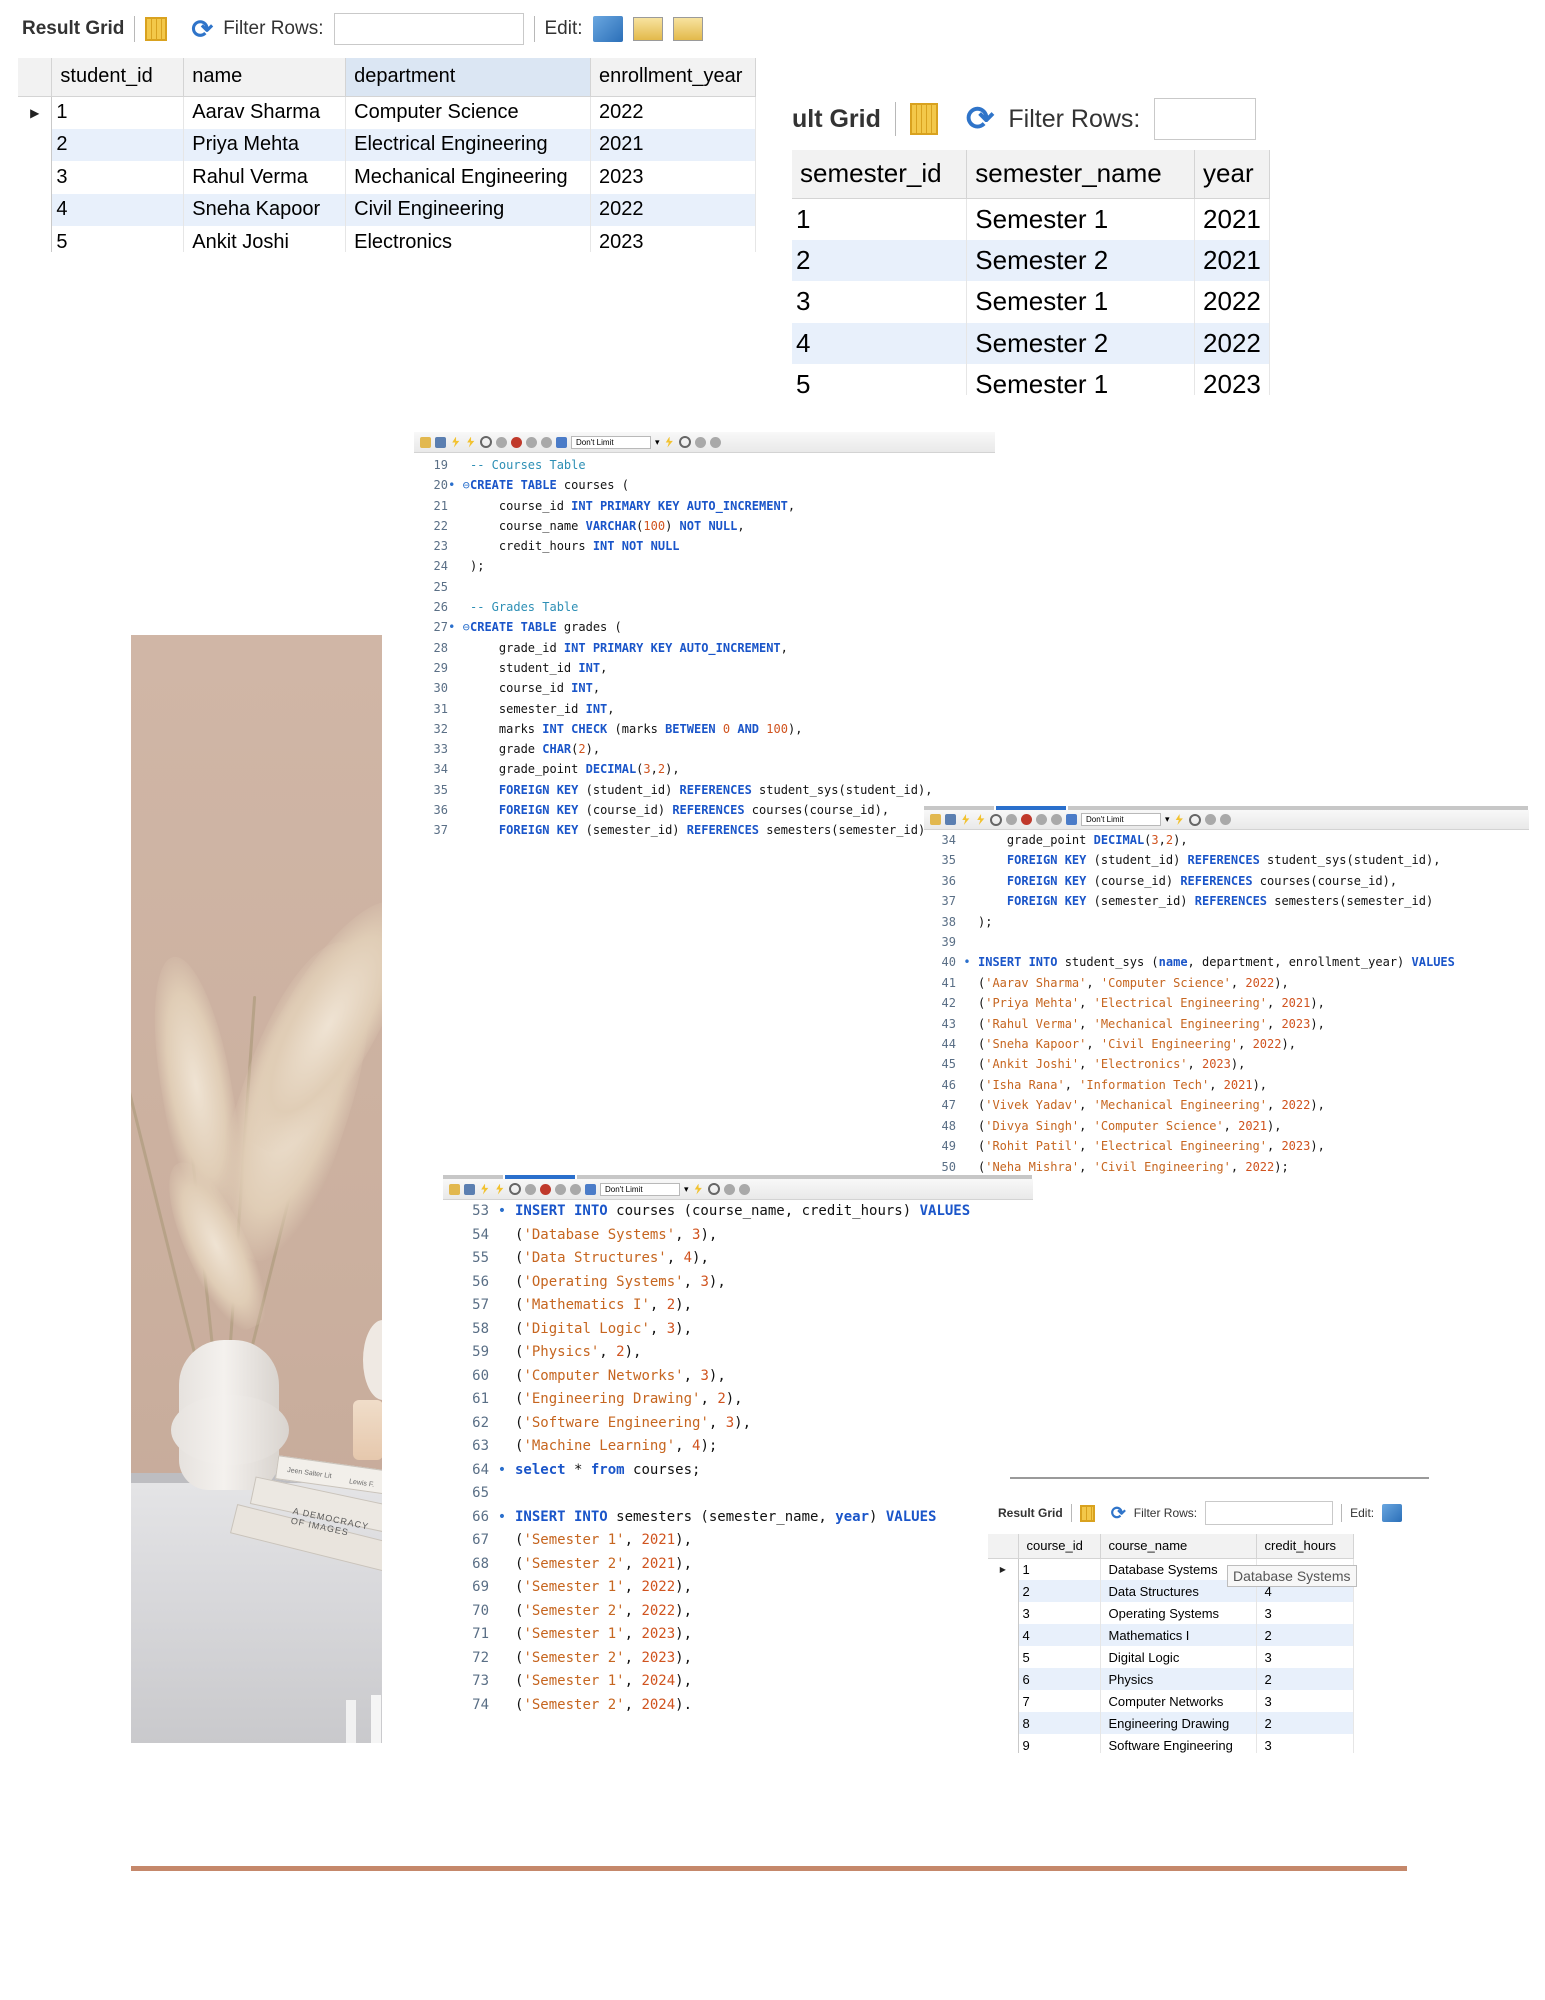 This screenshot has width=1545, height=2000. Describe the element at coordinates (704, 566) in the screenshot. I see `code-line: 24);` at that location.